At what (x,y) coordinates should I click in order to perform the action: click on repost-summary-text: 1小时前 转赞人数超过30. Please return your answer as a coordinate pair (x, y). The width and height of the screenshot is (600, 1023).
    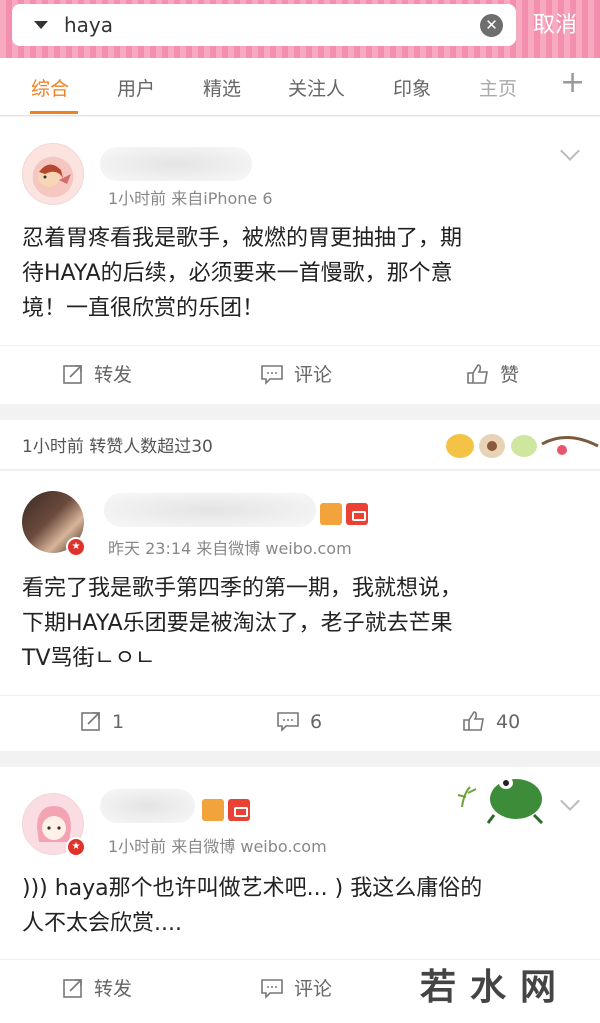
    Looking at the image, I should click on (117, 447).